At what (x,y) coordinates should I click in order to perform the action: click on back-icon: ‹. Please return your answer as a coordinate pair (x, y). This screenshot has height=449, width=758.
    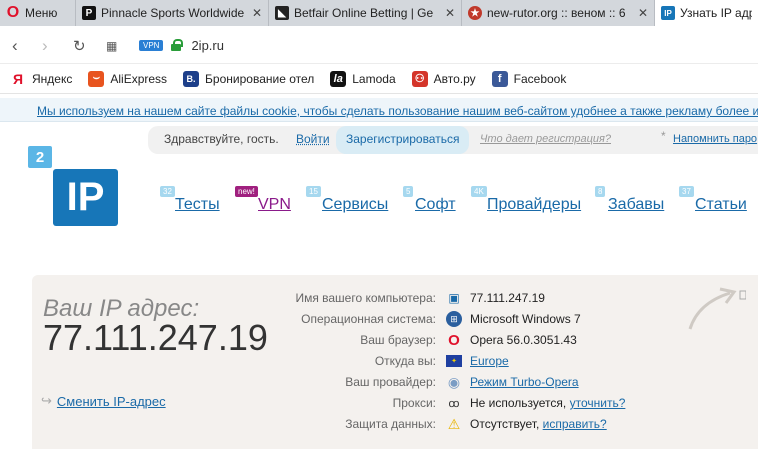
    Looking at the image, I should click on (15, 46).